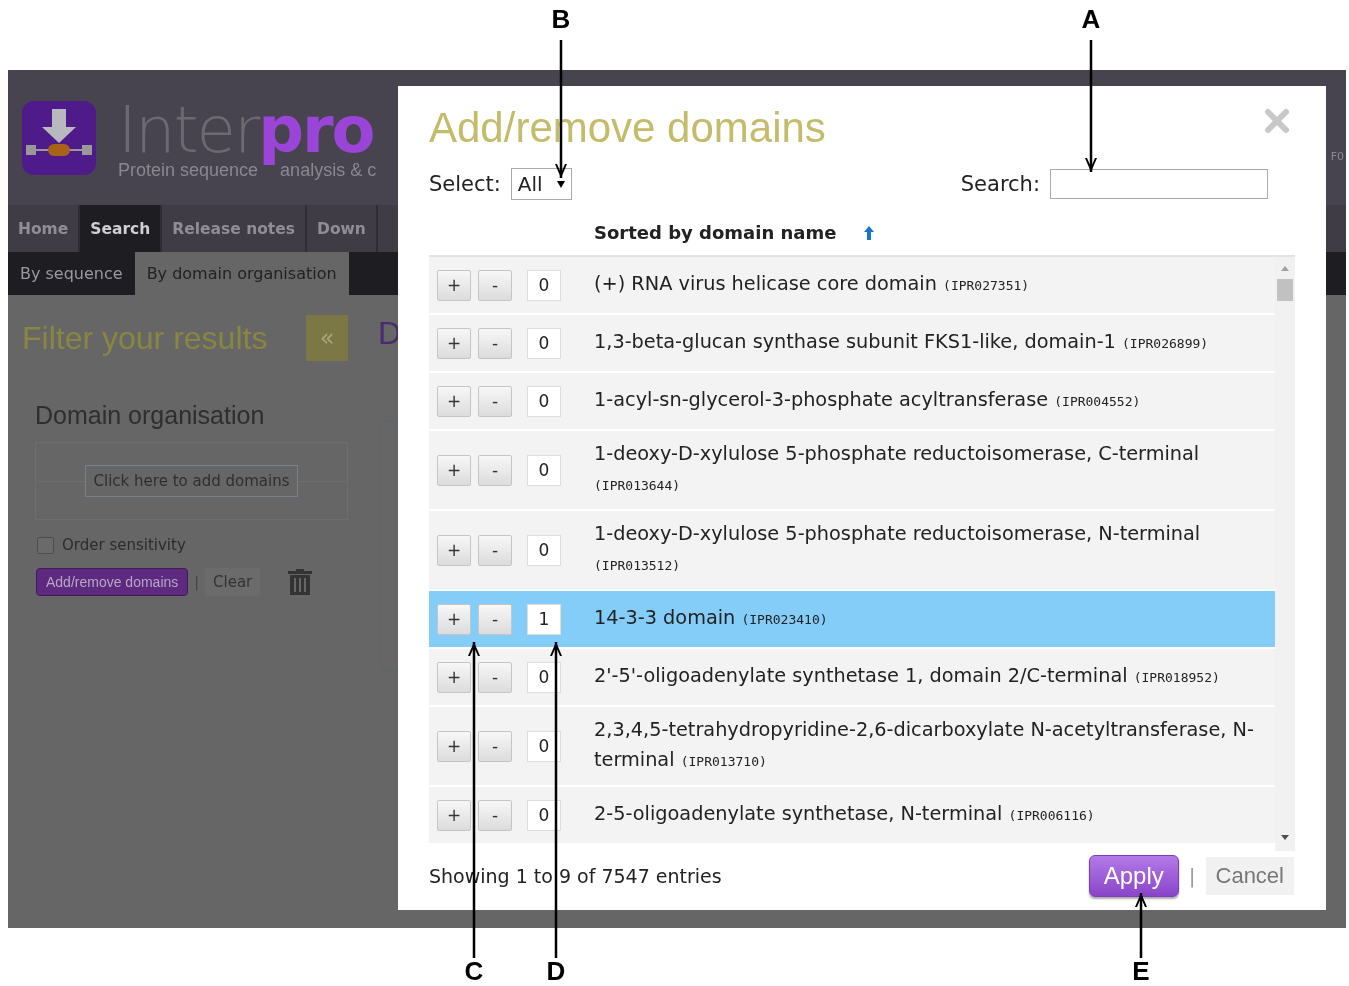 The height and width of the screenshot is (986, 1349). Describe the element at coordinates (869, 232) in the screenshot. I see `sort-arrow-icon` at that location.